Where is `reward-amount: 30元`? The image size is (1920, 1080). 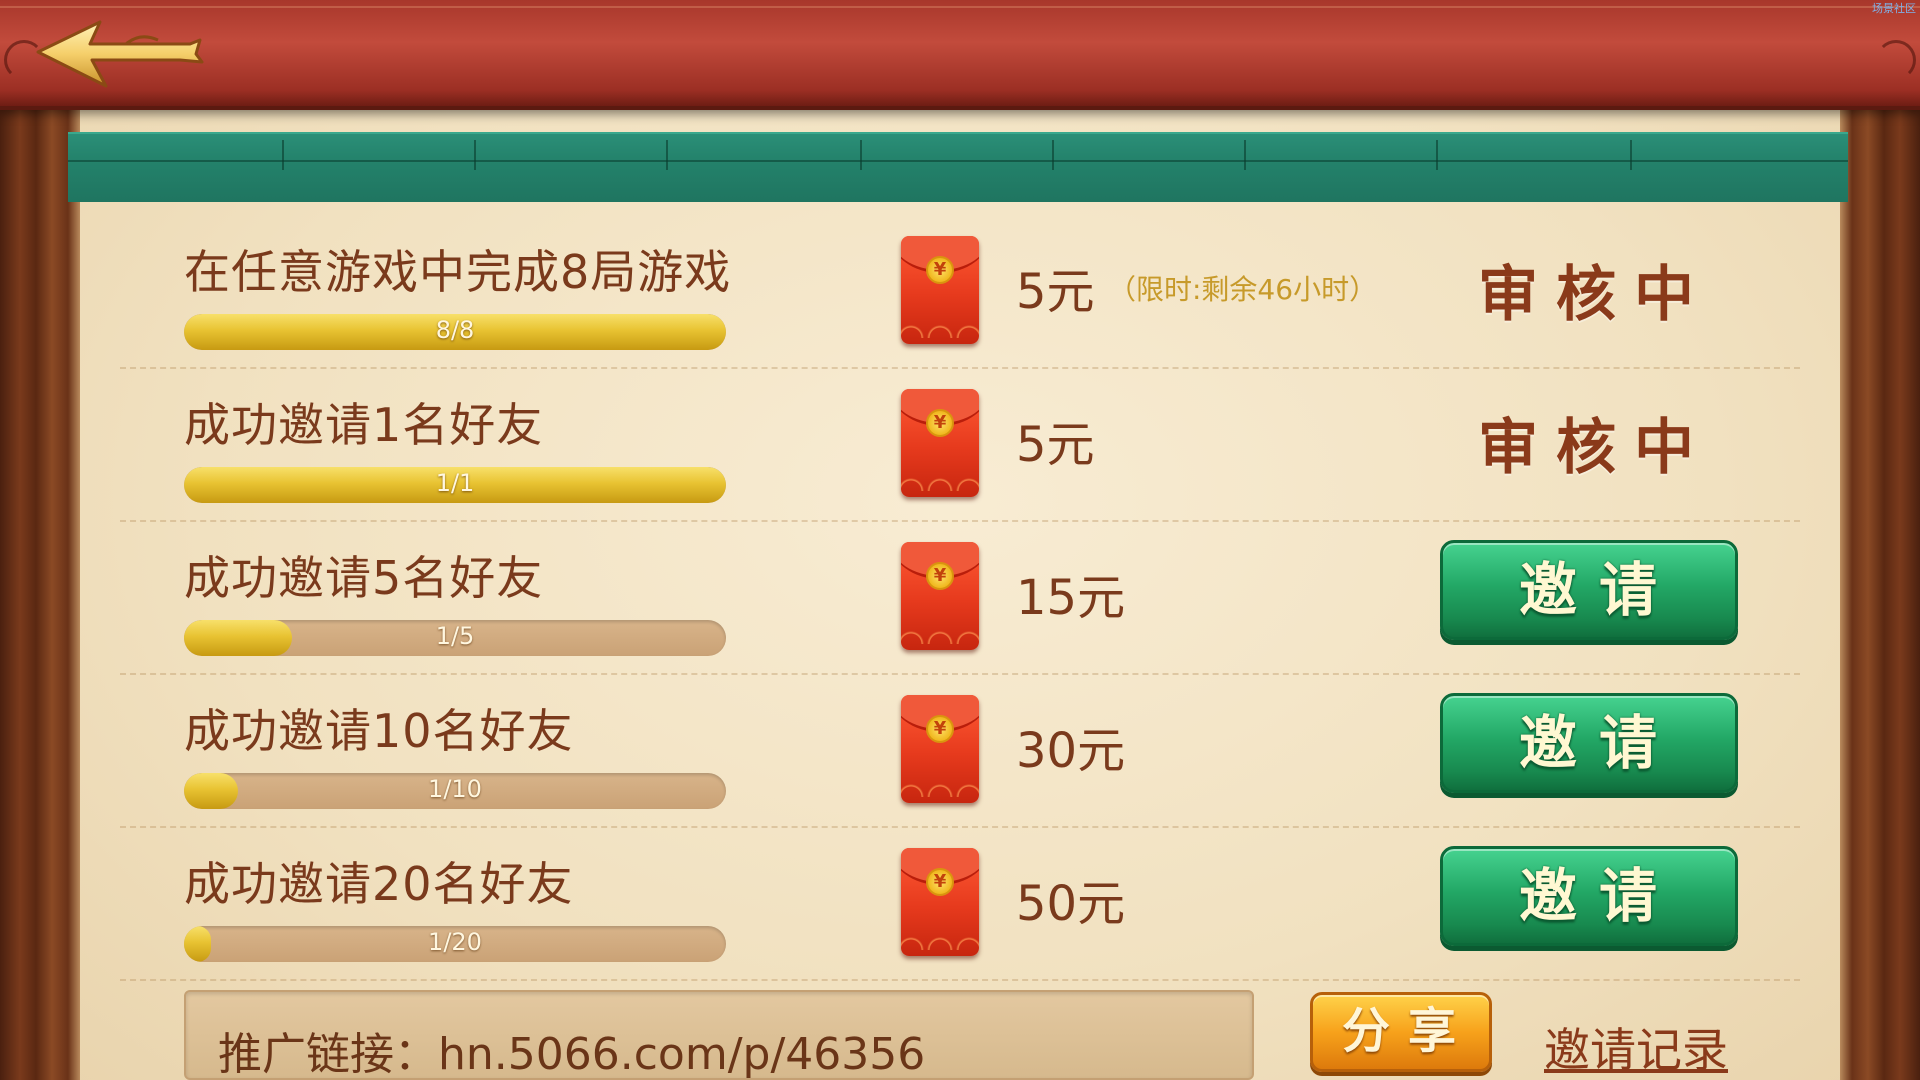 reward-amount: 30元 is located at coordinates (1071, 751).